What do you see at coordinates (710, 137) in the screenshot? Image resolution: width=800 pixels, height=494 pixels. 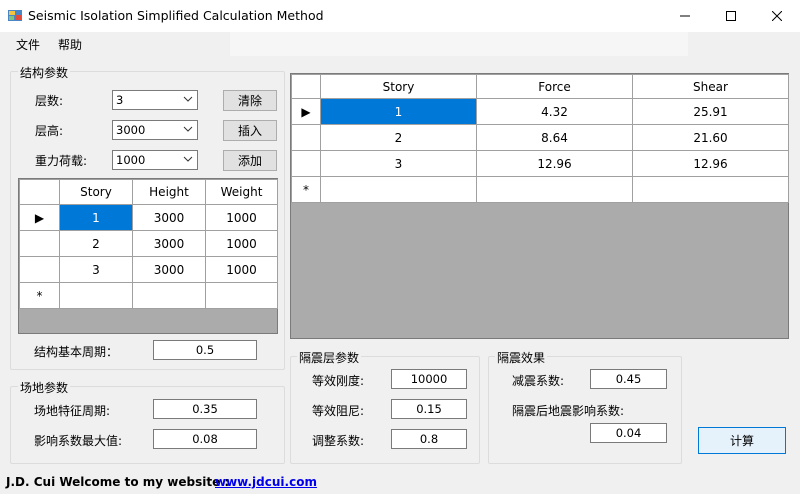 I see `table-cell: 21.60` at bounding box center [710, 137].